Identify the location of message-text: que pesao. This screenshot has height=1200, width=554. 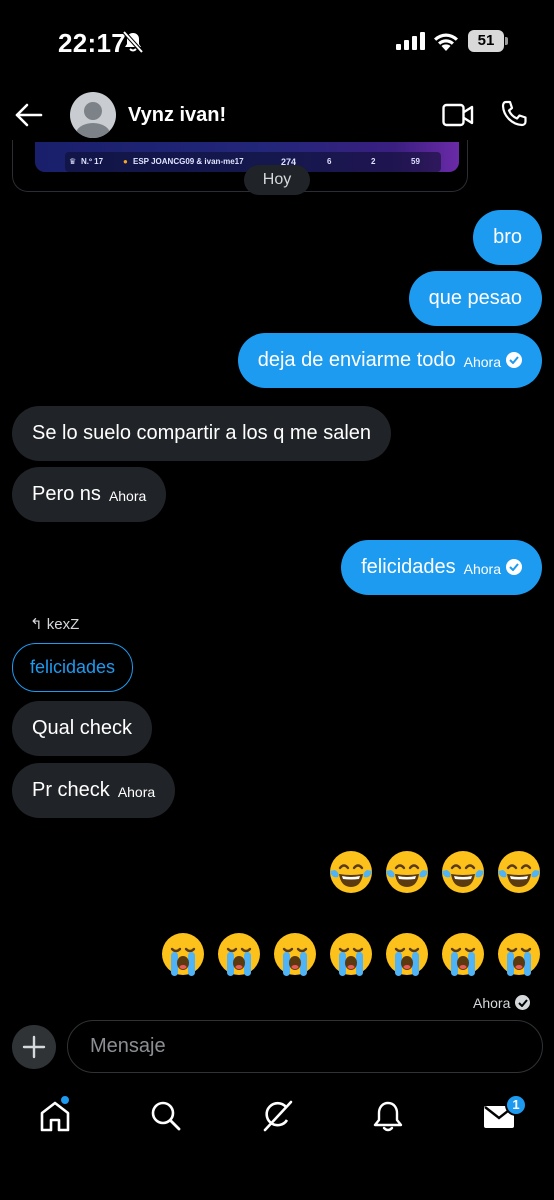
(475, 298).